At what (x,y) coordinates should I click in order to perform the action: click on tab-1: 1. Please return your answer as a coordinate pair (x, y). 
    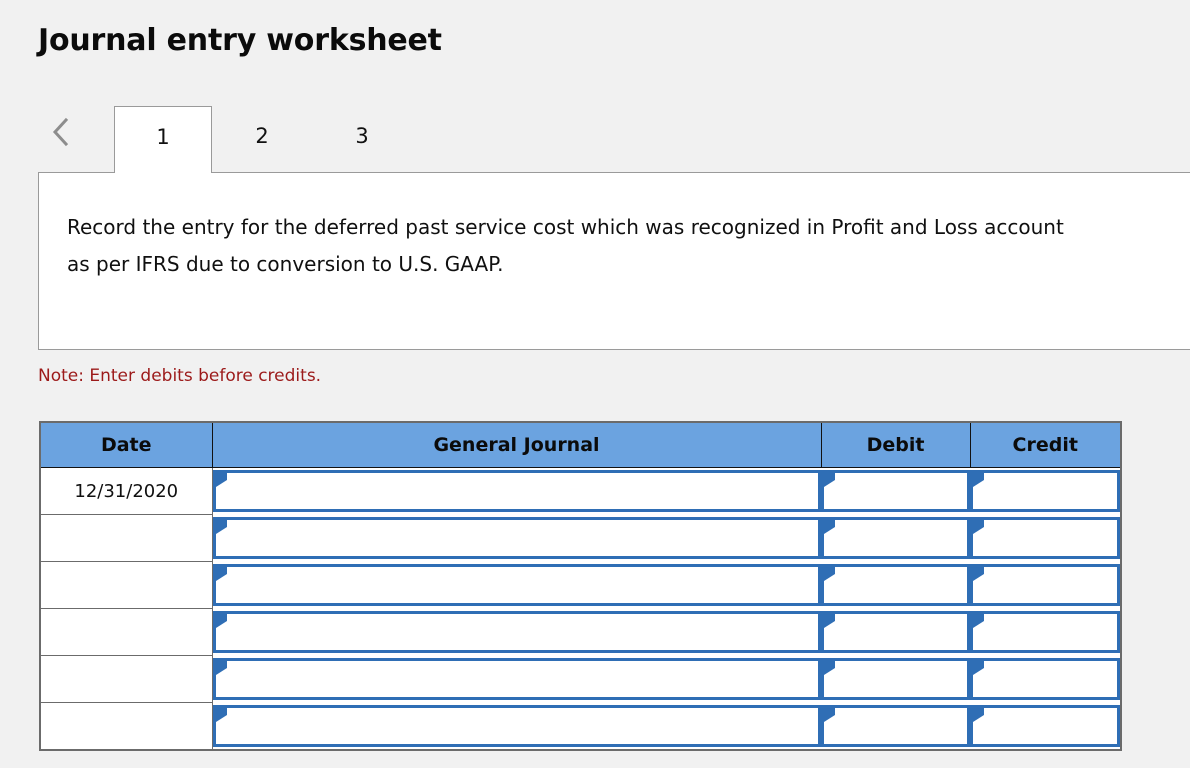
    Looking at the image, I should click on (163, 139).